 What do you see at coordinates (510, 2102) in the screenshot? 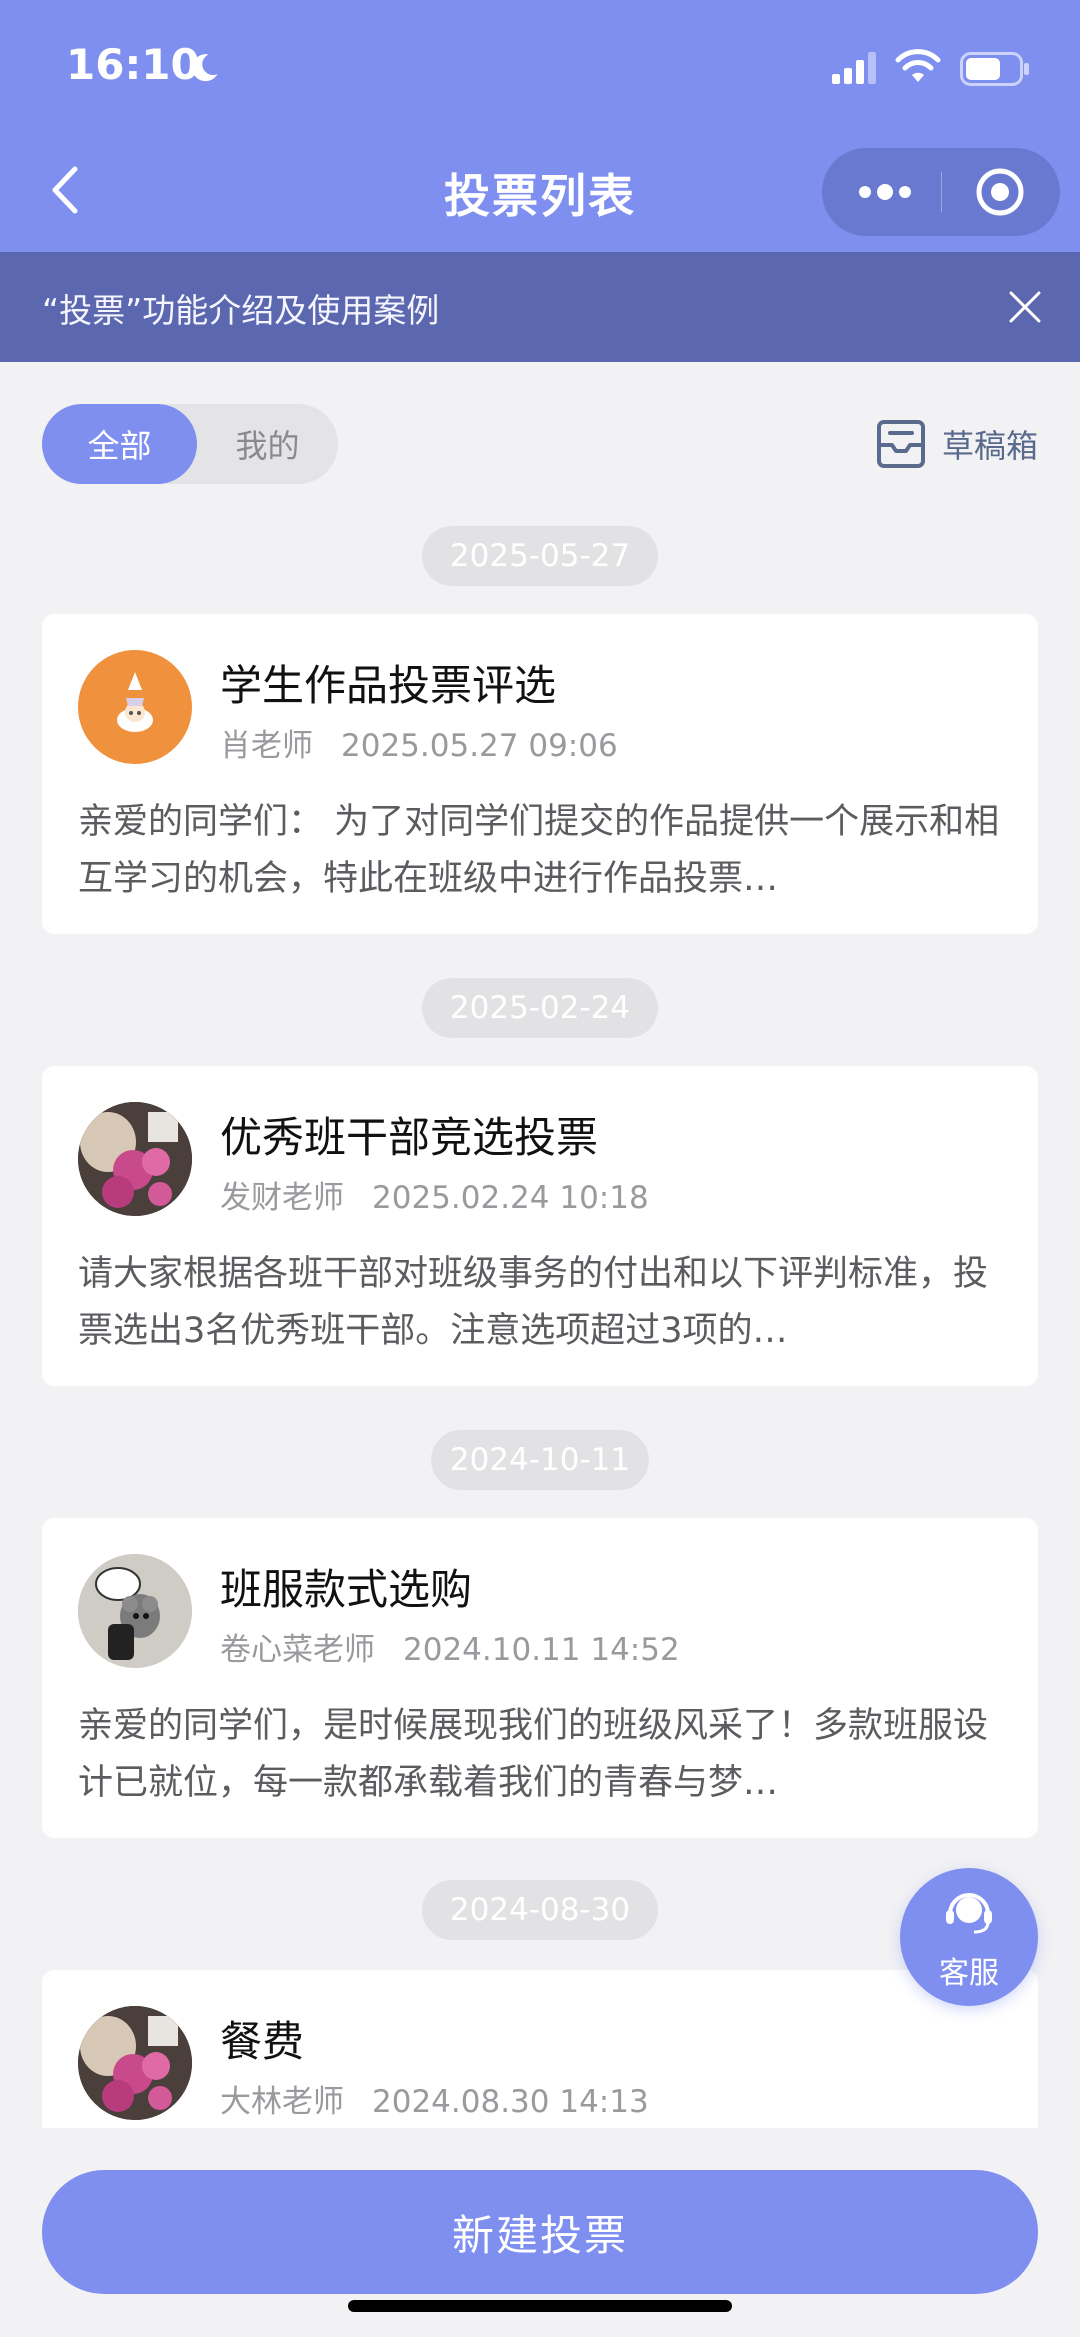
I see `card-time: 2024.08.30 14:13` at bounding box center [510, 2102].